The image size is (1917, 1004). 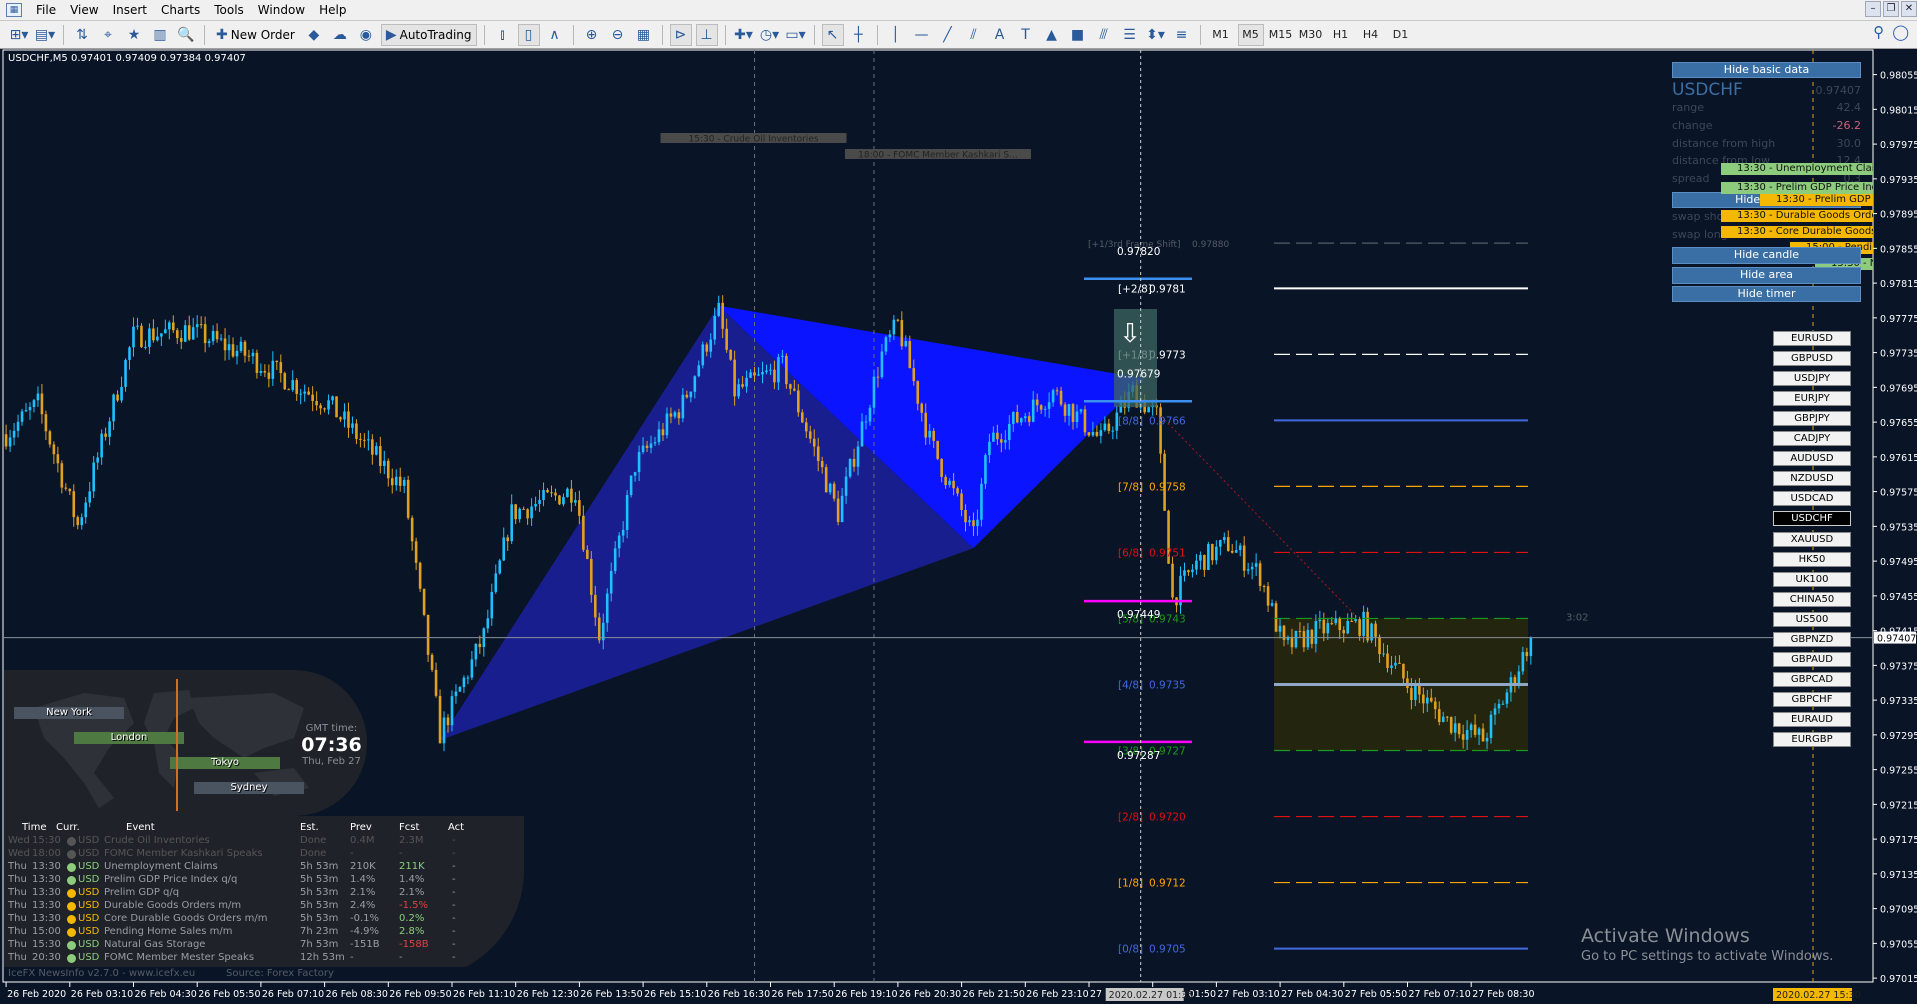 What do you see at coordinates (680, 34) in the screenshot?
I see `auto-scroll-button: ⊳` at bounding box center [680, 34].